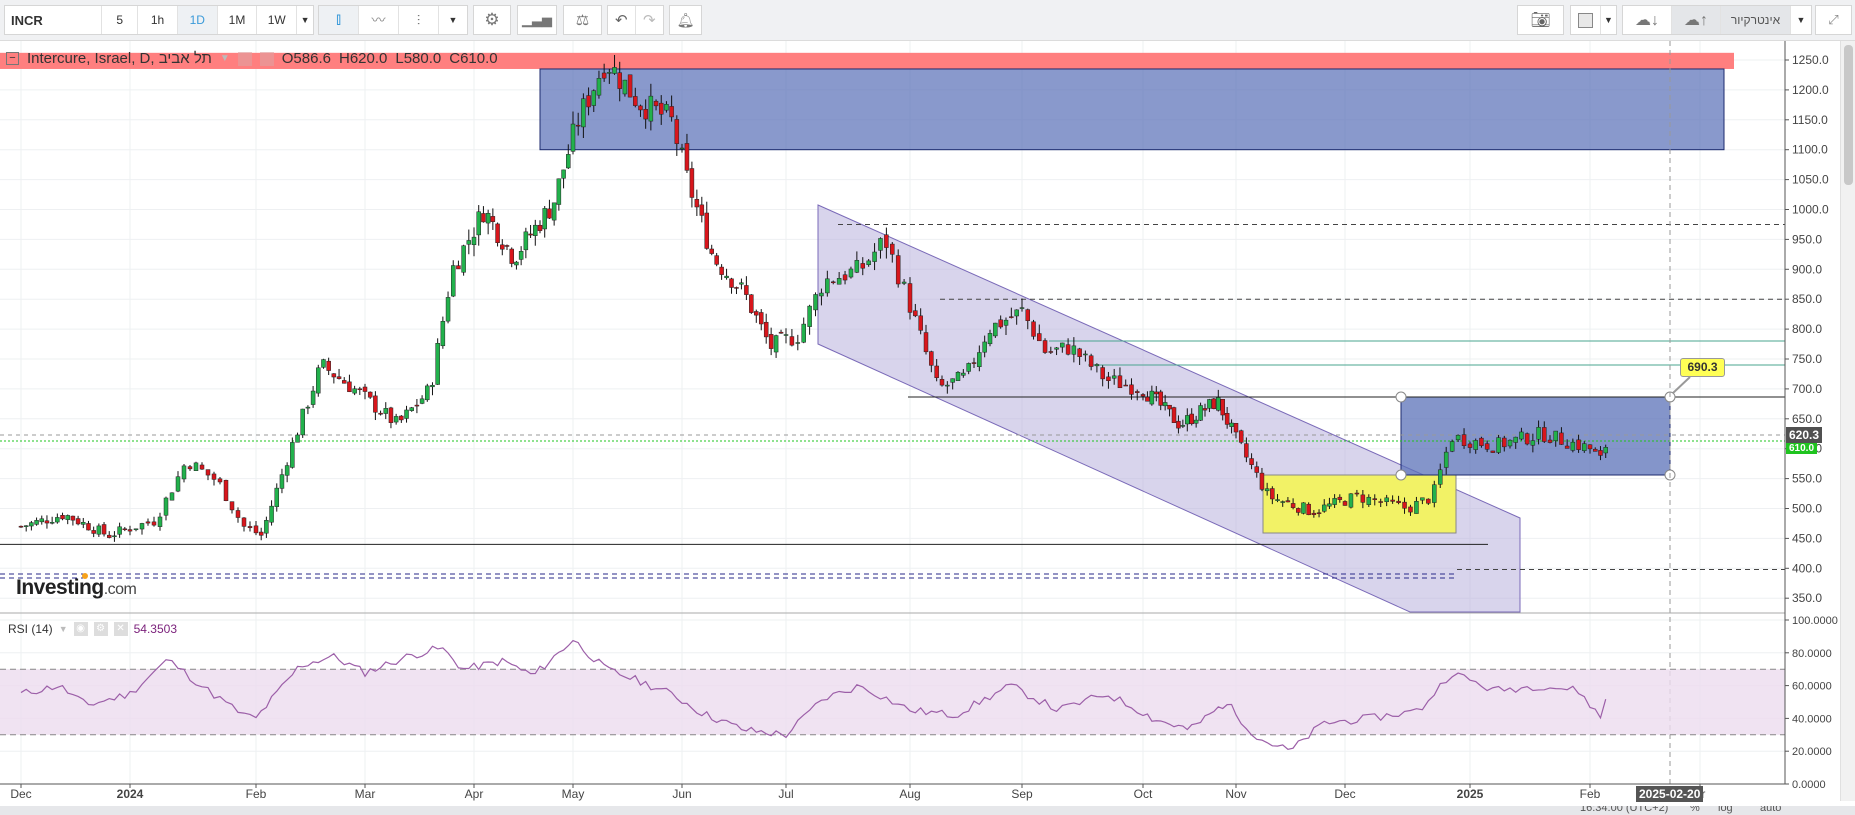 The height and width of the screenshot is (815, 1855). I want to click on legend-dropdown-icon: ▼, so click(225, 58).